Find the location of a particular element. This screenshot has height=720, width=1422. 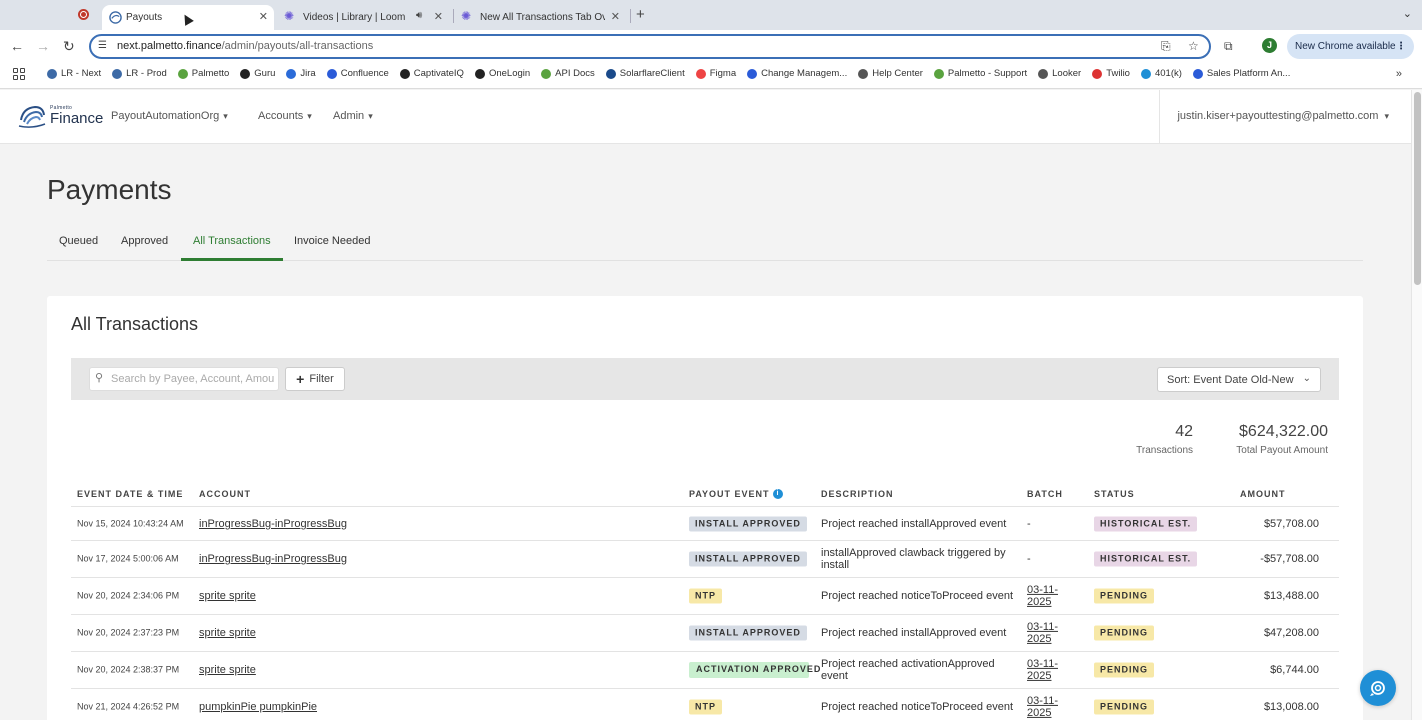

back-icon: ← is located at coordinates (17, 46).